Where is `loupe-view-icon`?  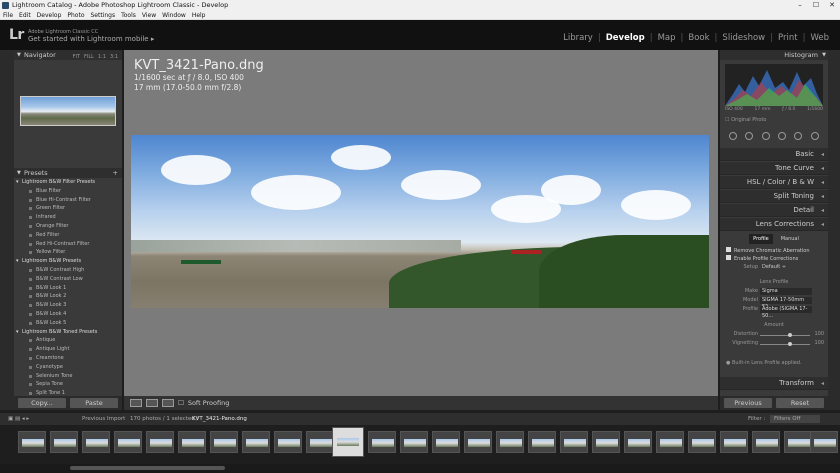
loupe-view-icon is located at coordinates (136, 403).